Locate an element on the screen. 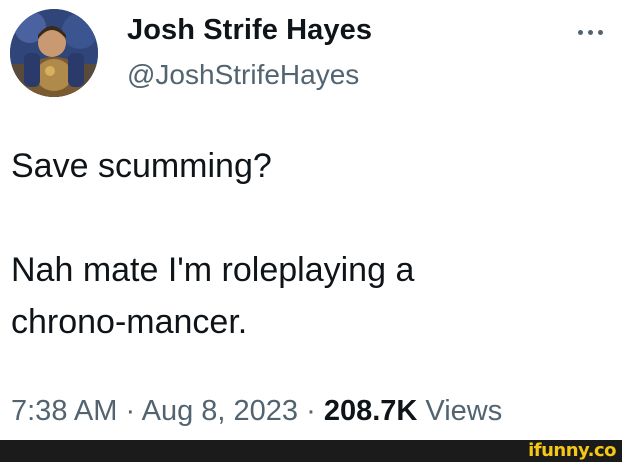  views-label: Views is located at coordinates (464, 411).